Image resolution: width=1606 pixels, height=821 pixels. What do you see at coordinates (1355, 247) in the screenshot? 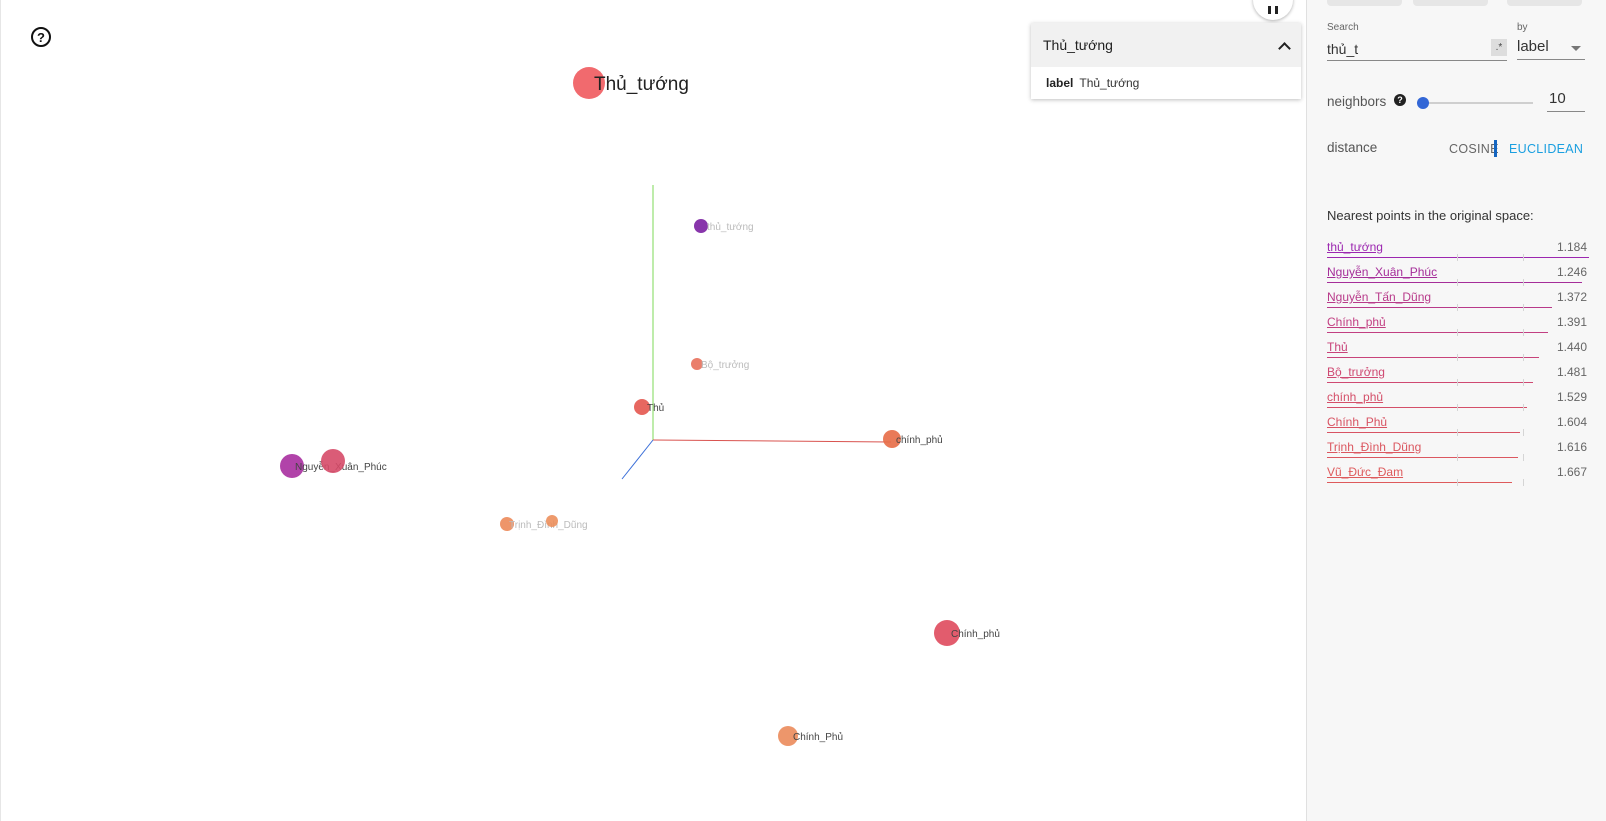
I see `nearest-point-name: thủ_tướng` at bounding box center [1355, 247].